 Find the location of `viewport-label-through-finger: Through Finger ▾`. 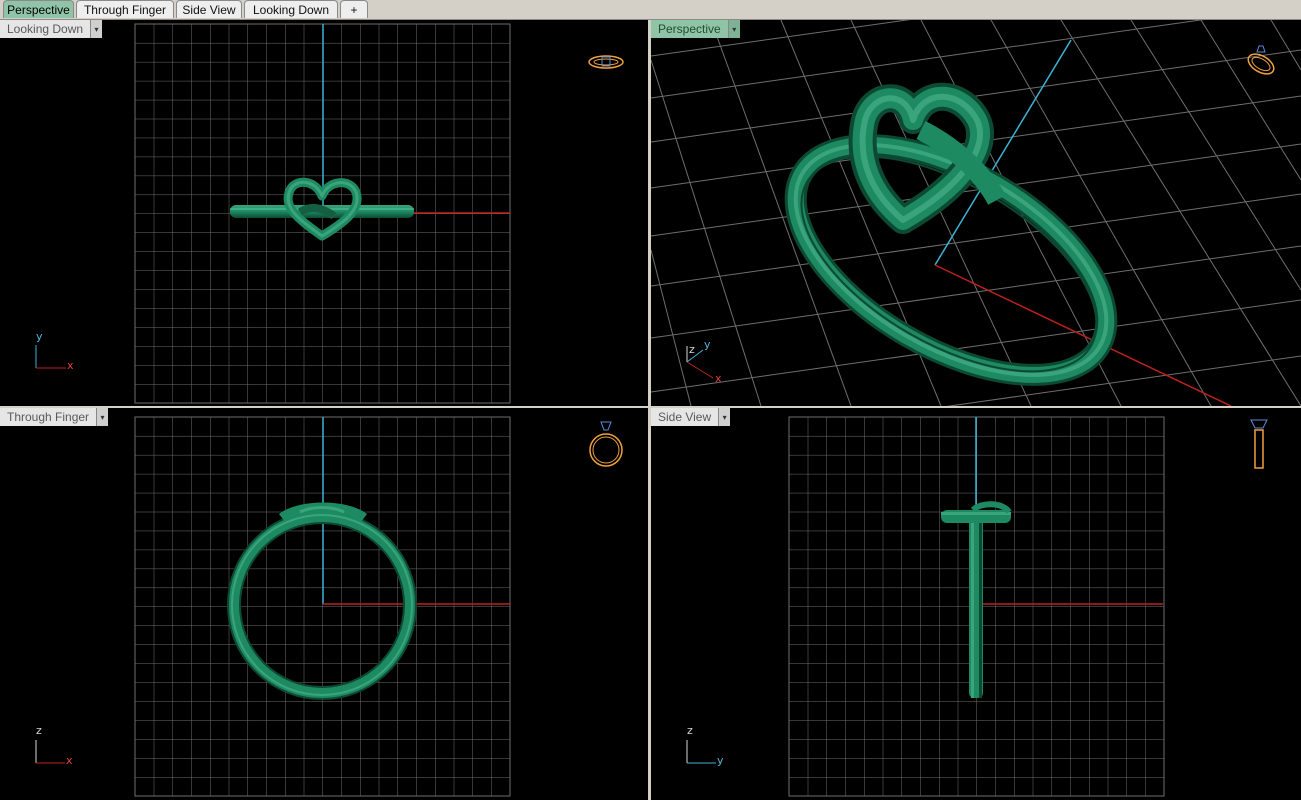

viewport-label-through-finger: Through Finger ▾ is located at coordinates (54, 417).